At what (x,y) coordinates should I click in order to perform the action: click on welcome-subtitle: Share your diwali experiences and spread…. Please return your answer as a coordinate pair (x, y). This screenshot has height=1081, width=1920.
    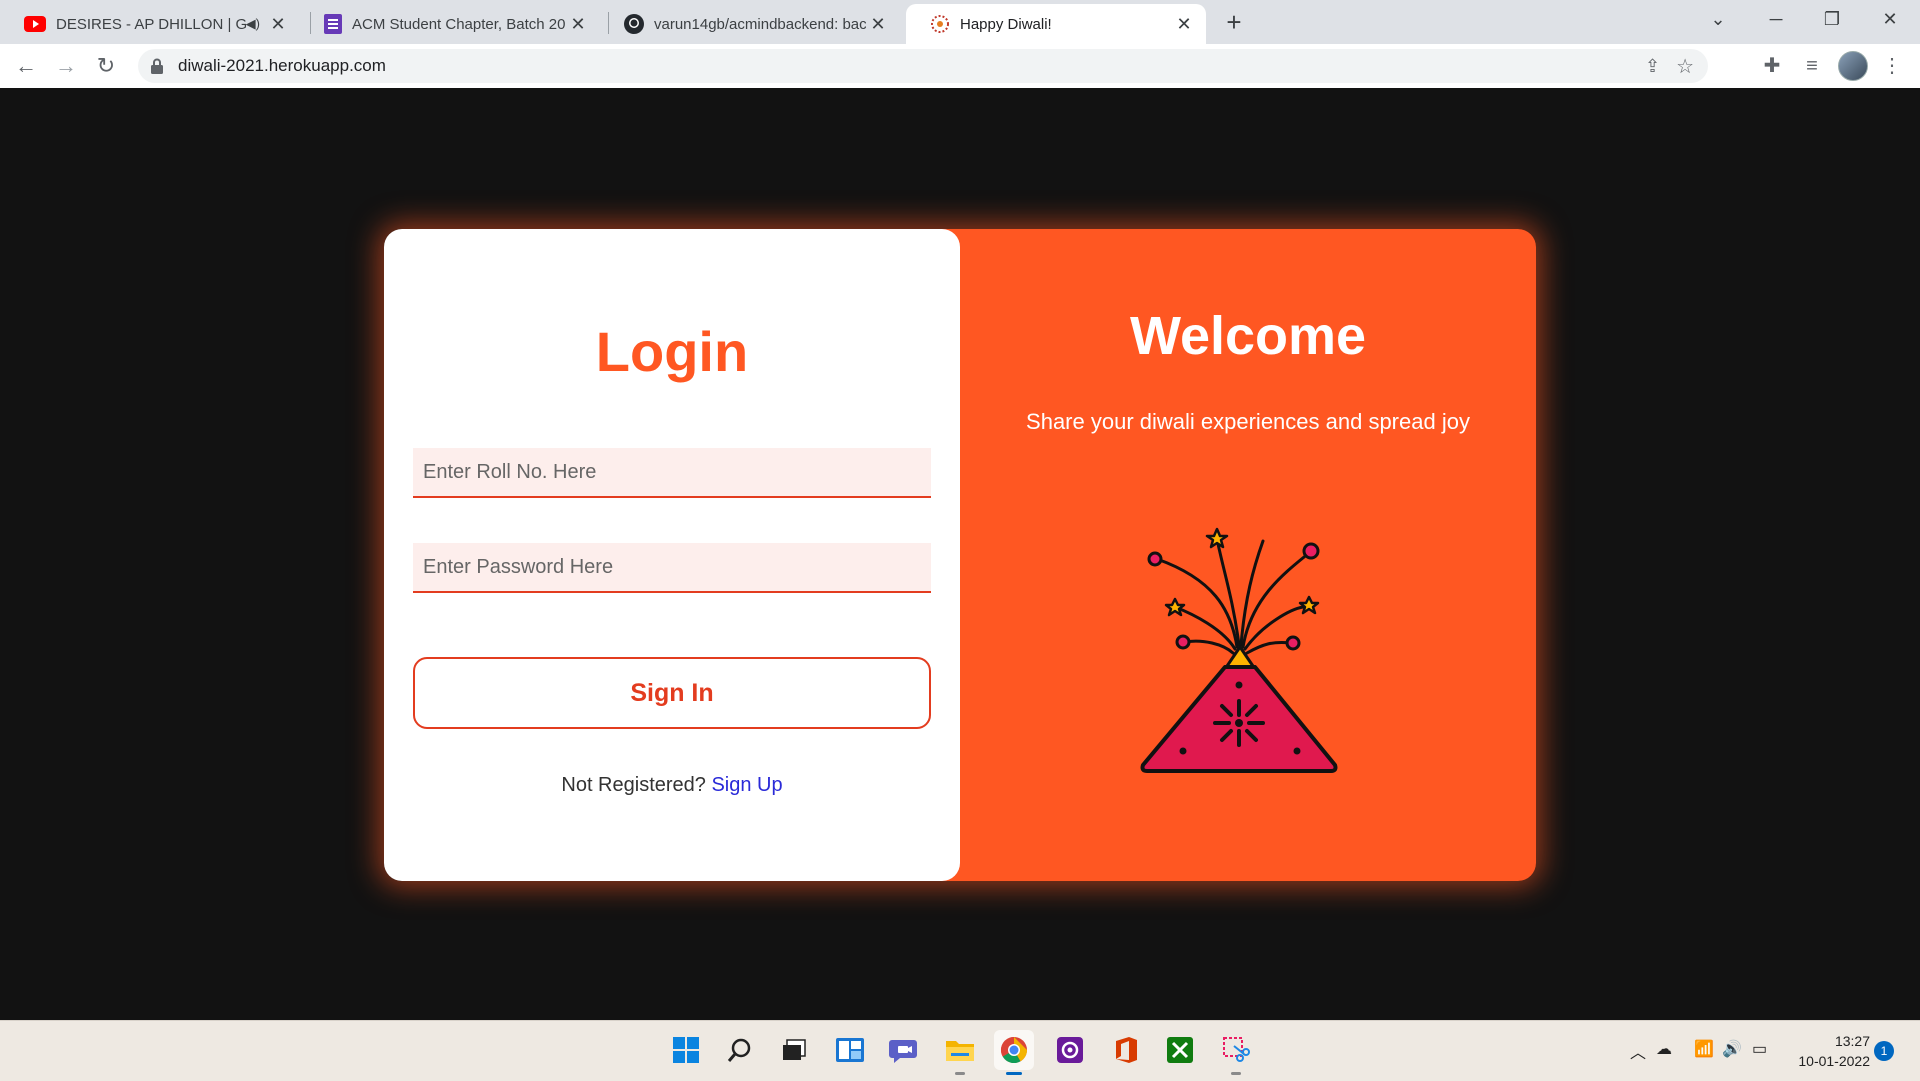
    Looking at the image, I should click on (1248, 421).